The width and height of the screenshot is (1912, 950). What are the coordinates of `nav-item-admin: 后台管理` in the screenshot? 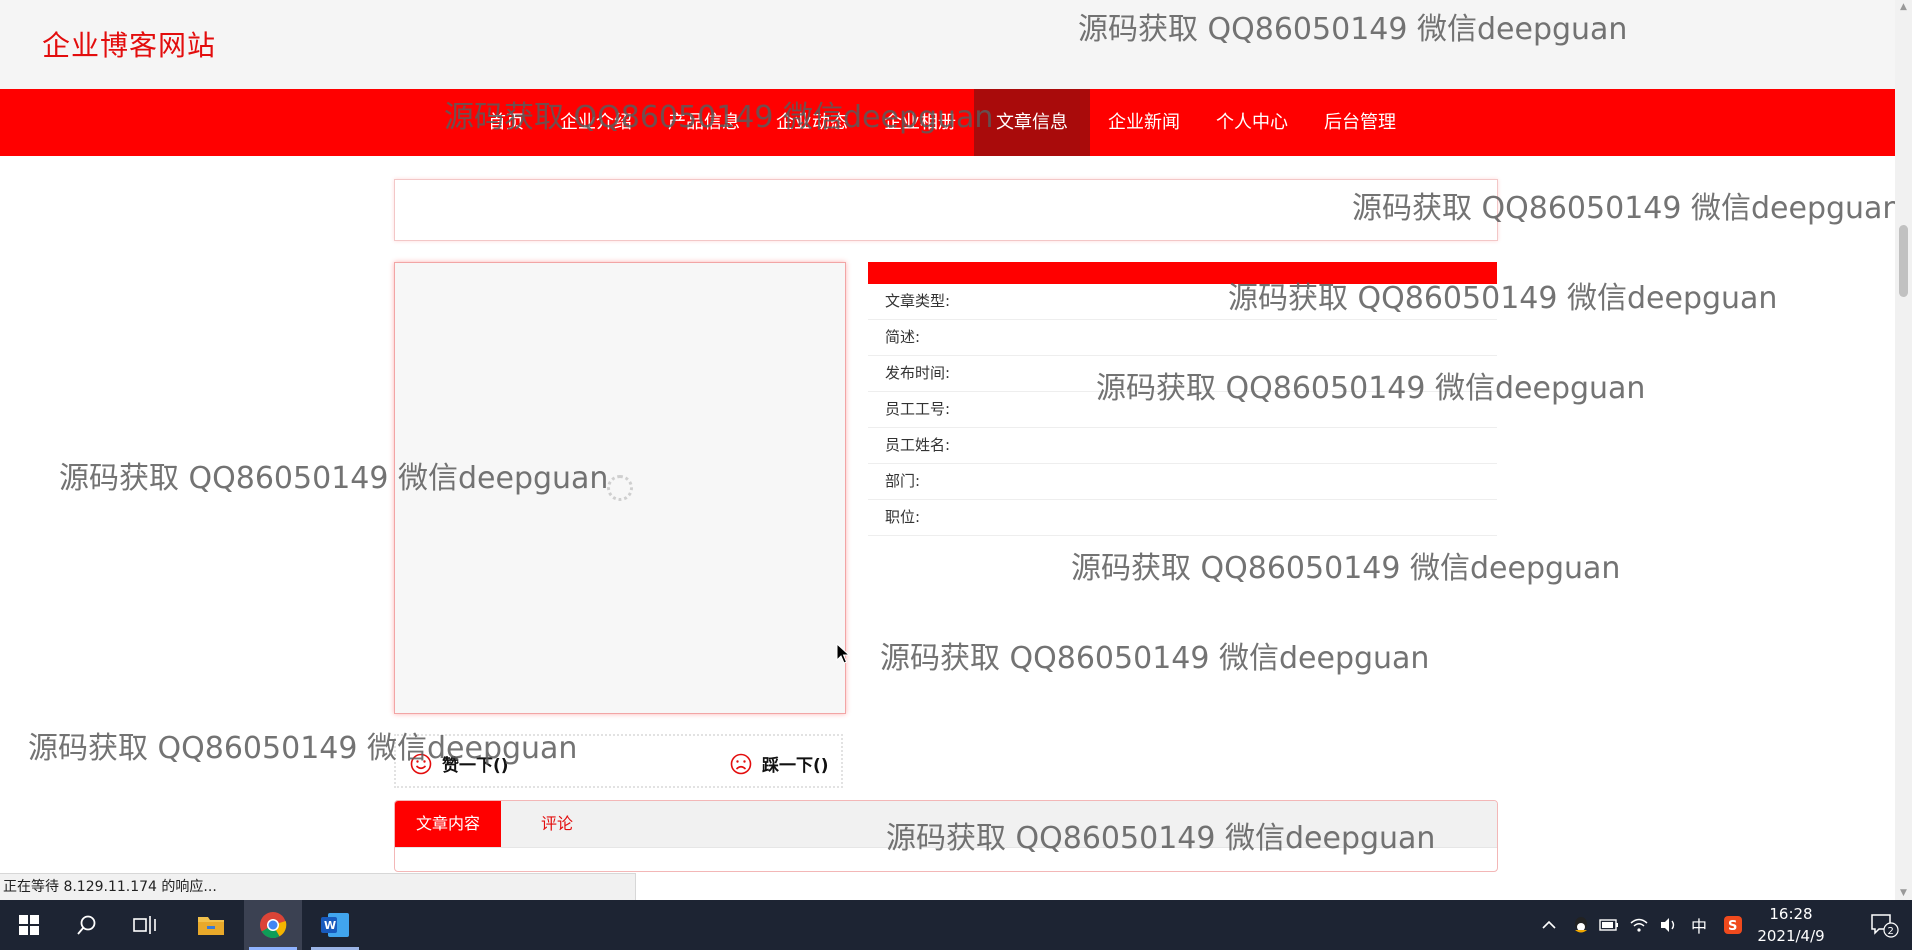 It's located at (1360, 122).